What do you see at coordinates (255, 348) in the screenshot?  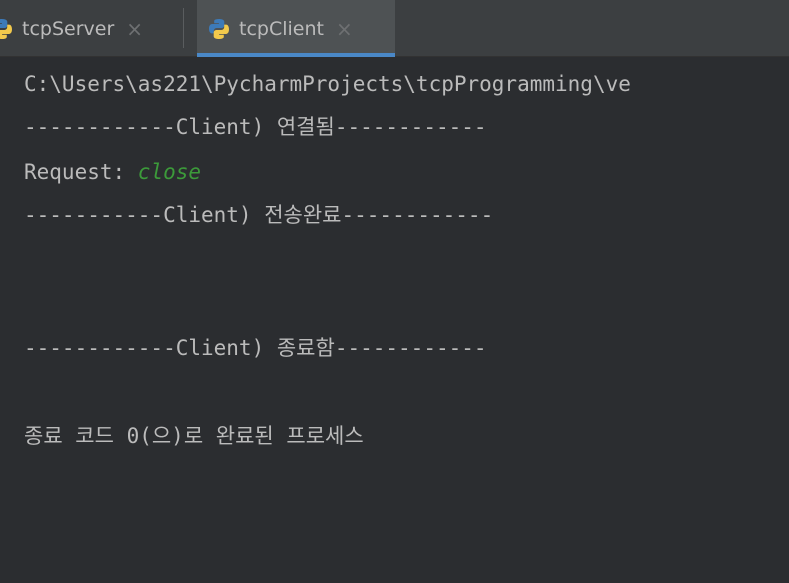 I see `console-terminated-line: ------------Client) 종료함------------` at bounding box center [255, 348].